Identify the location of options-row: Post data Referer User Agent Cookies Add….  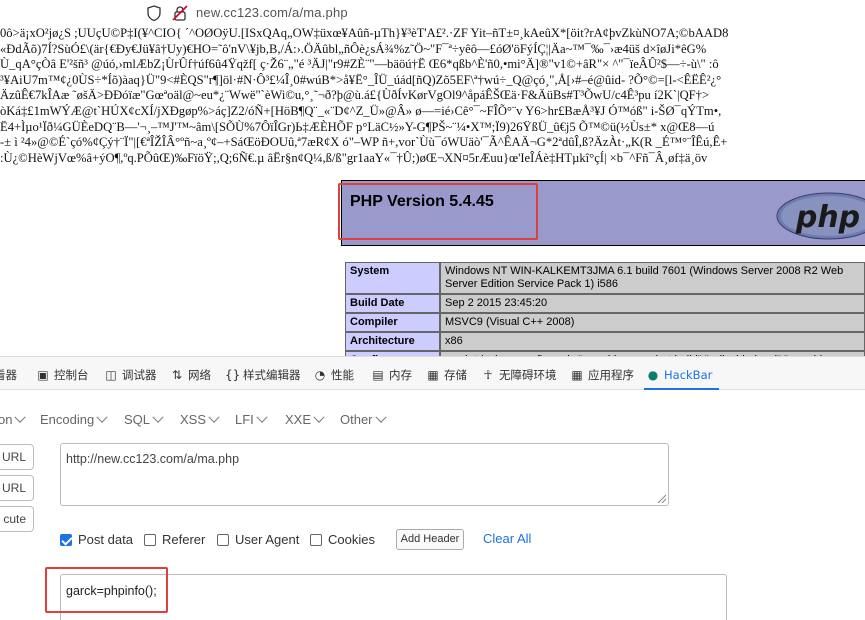
(462, 539).